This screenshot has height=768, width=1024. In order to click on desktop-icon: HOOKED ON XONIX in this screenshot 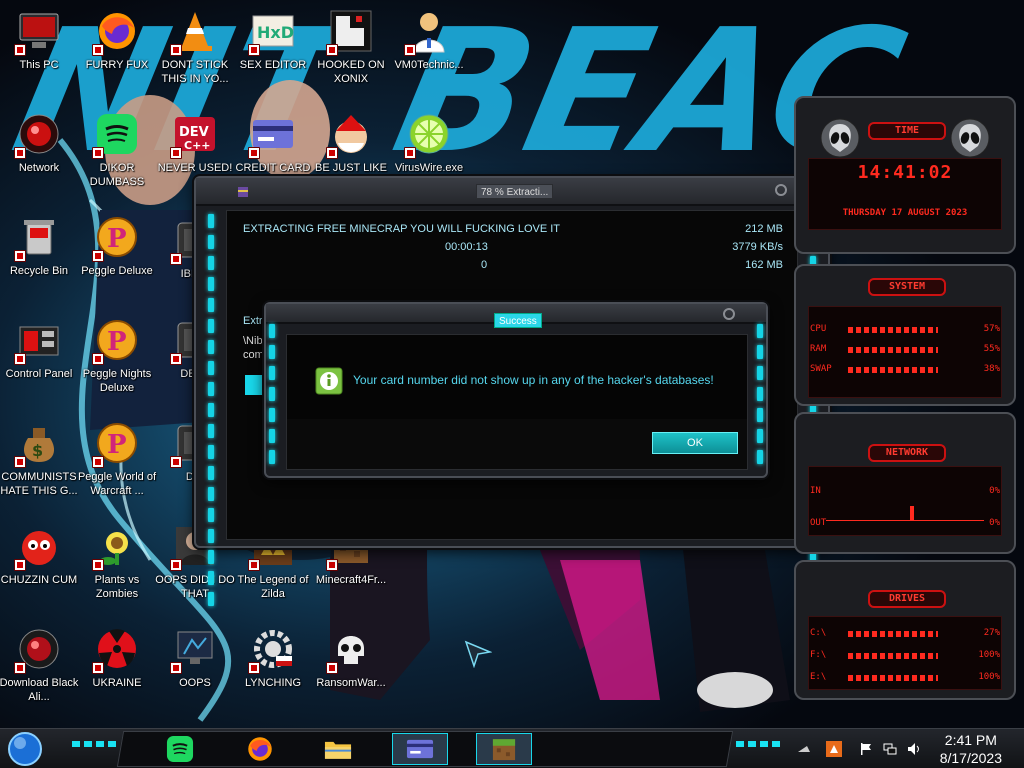, I will do `click(351, 51)`.